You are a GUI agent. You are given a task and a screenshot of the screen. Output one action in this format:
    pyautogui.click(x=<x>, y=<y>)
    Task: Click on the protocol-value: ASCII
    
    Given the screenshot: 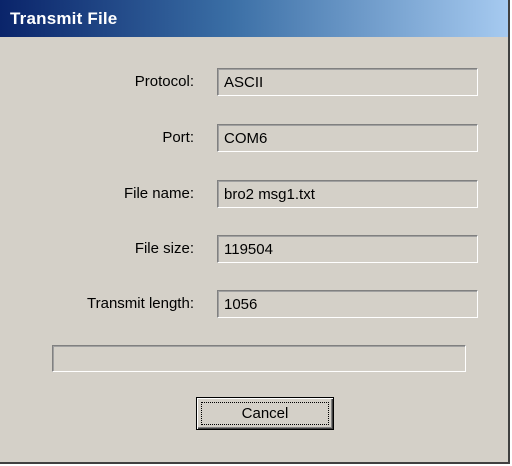 What is the action you would take?
    pyautogui.click(x=347, y=82)
    